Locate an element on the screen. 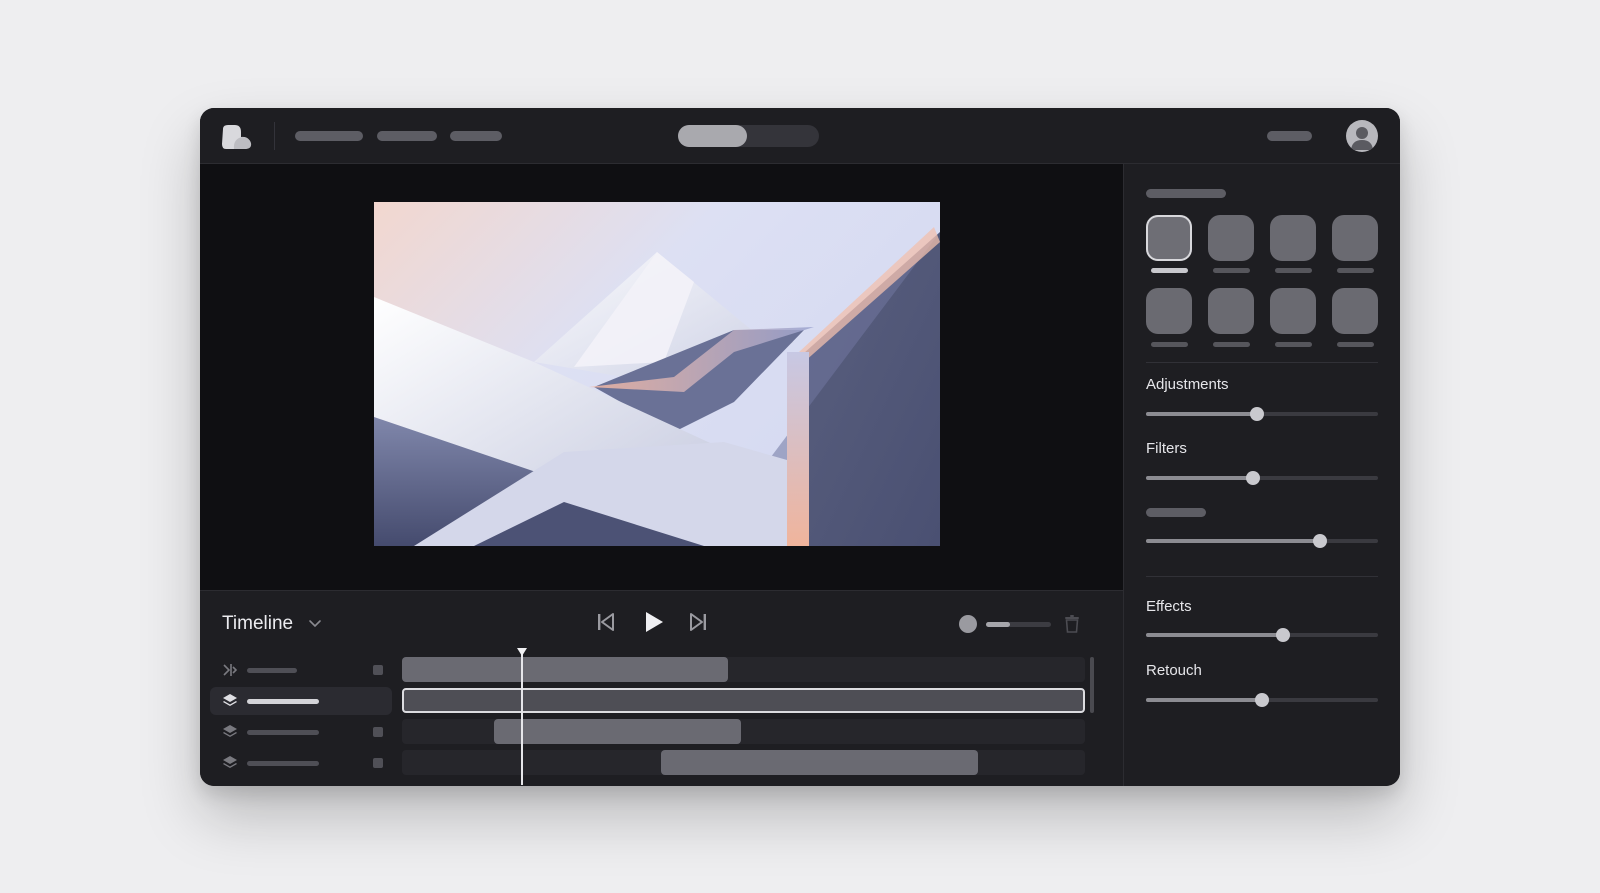 The height and width of the screenshot is (893, 1600). topbar-divider is located at coordinates (274, 136).